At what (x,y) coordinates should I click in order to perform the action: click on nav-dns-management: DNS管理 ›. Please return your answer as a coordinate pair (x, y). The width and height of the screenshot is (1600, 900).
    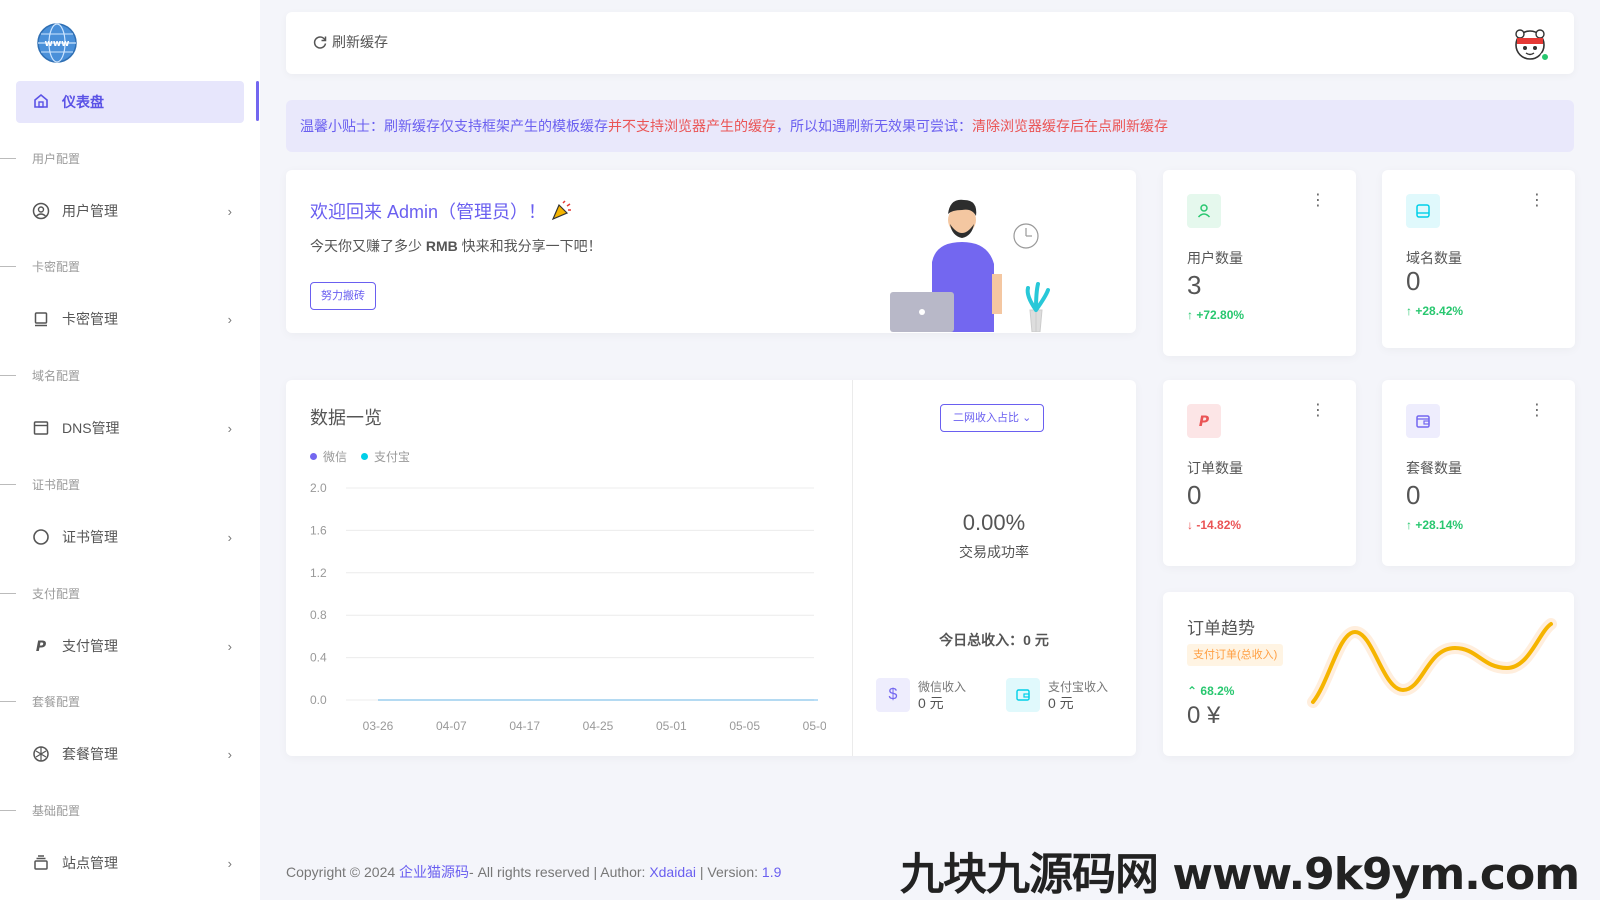
    Looking at the image, I should click on (132, 428).